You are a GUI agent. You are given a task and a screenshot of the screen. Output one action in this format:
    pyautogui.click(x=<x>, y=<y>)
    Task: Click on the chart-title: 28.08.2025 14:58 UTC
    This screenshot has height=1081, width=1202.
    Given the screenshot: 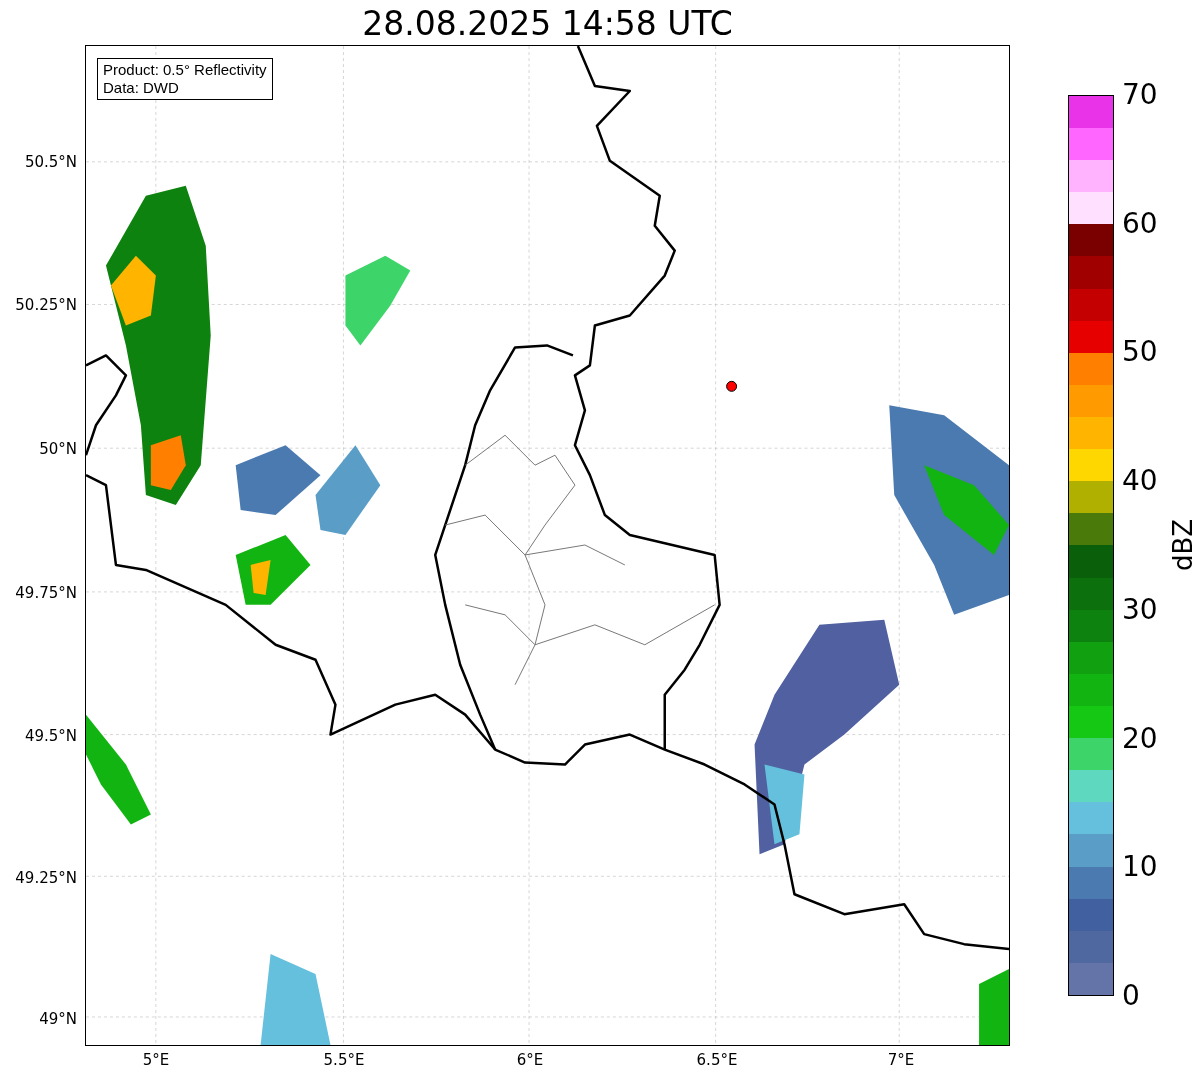 What is the action you would take?
    pyautogui.click(x=547, y=24)
    